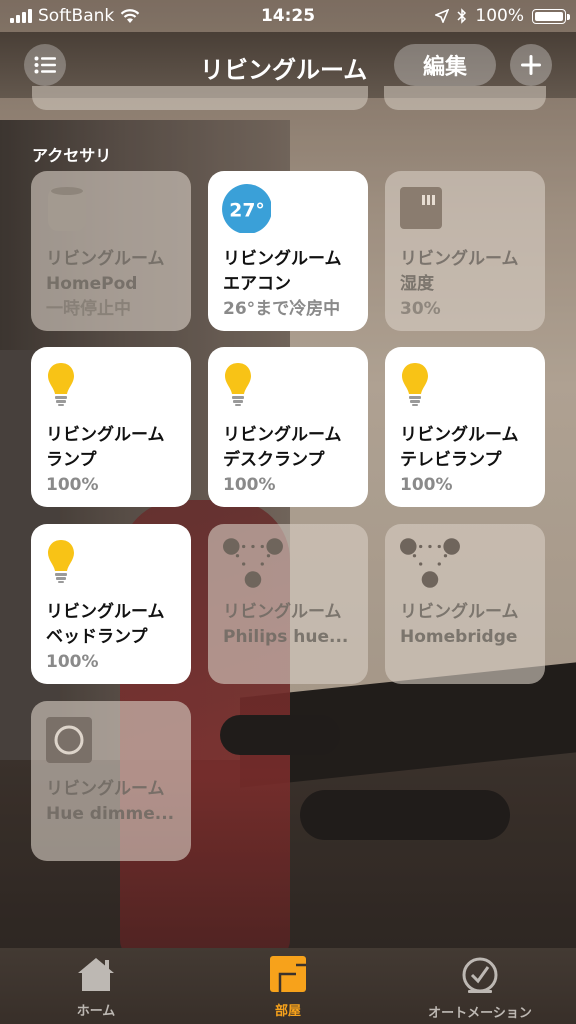 This screenshot has height=1024, width=576. What do you see at coordinates (72, 155) in the screenshot?
I see `section-header-accessories: アクセサリ` at bounding box center [72, 155].